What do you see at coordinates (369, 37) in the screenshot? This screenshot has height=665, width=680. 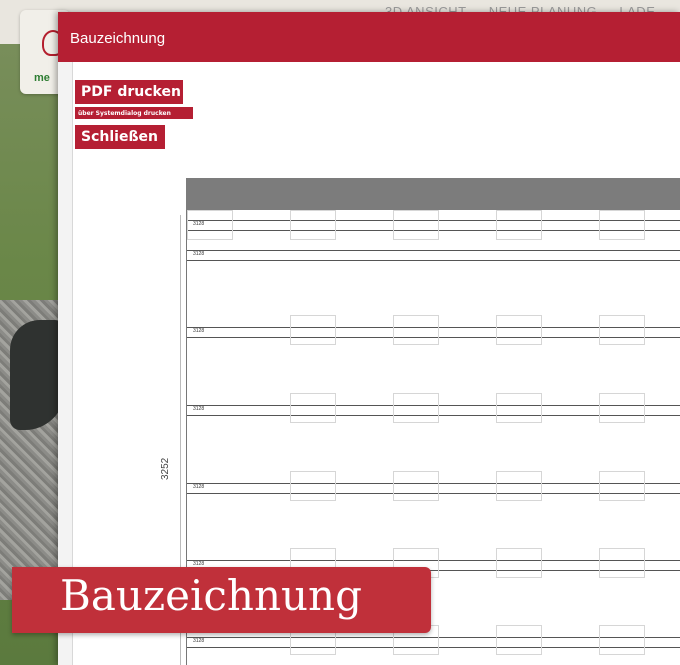 I see `dialog-header: Bauzeichnung` at bounding box center [369, 37].